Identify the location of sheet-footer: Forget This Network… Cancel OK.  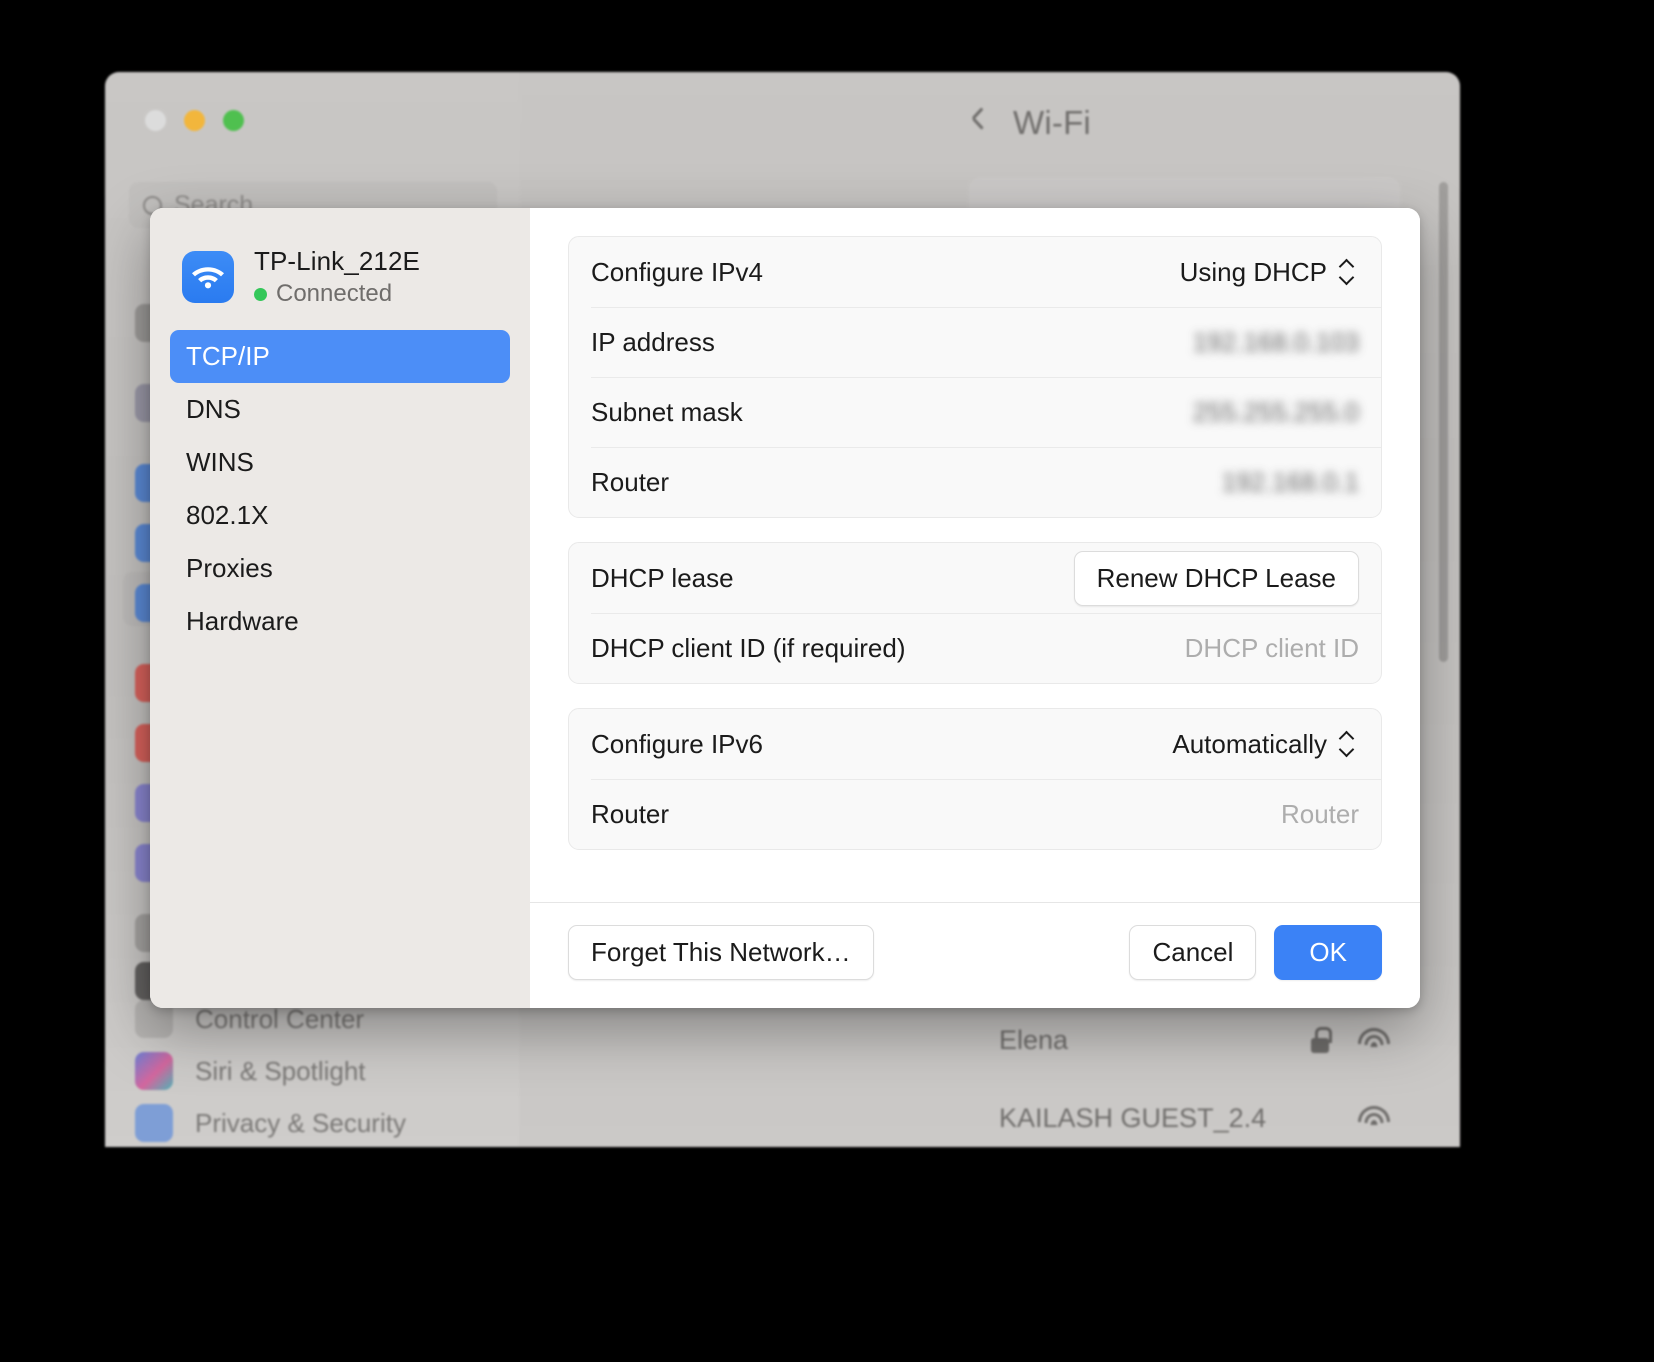
(975, 955).